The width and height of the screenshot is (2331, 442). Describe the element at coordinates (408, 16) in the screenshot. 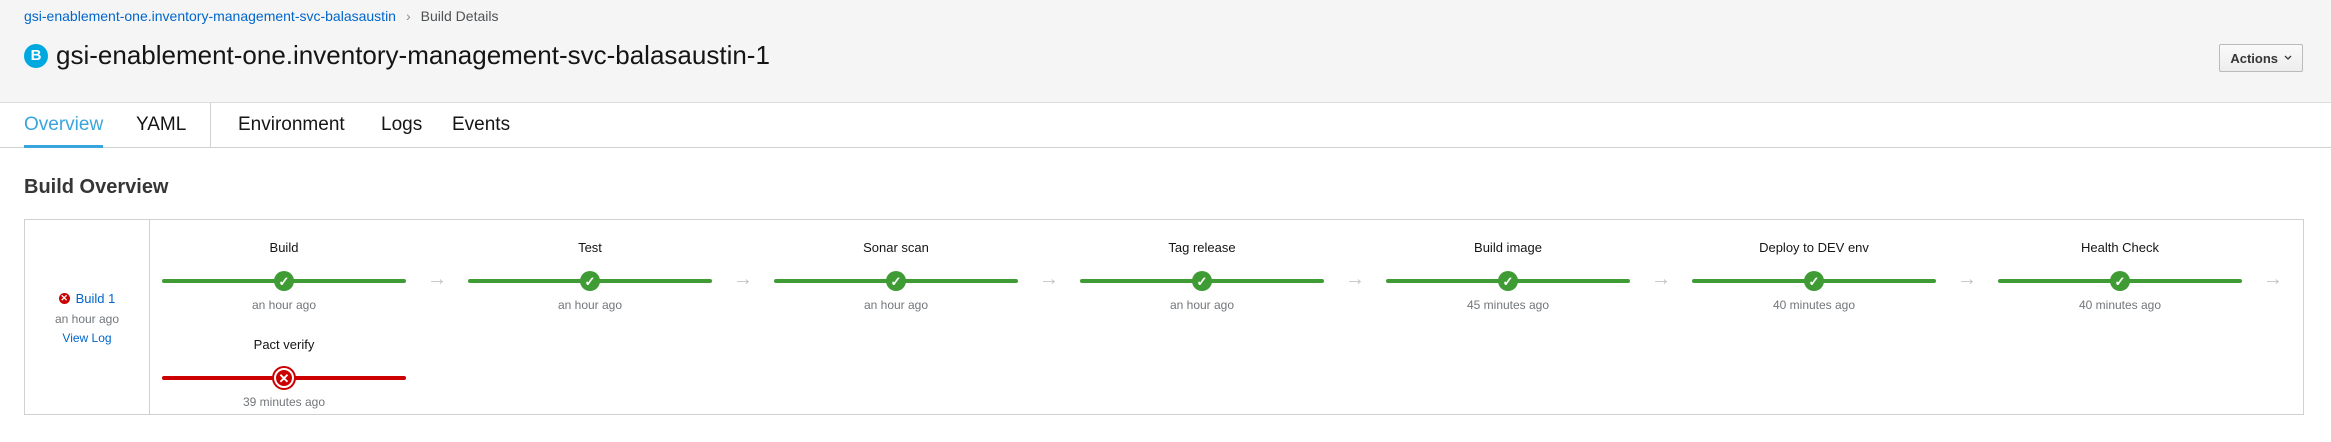

I see `chevron-right-icon: ›` at that location.